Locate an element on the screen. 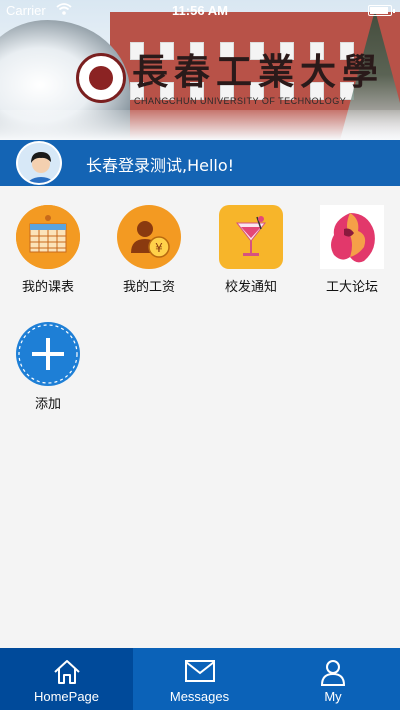  app-tile-timetable: 我的课表 is located at coordinates (48, 250).